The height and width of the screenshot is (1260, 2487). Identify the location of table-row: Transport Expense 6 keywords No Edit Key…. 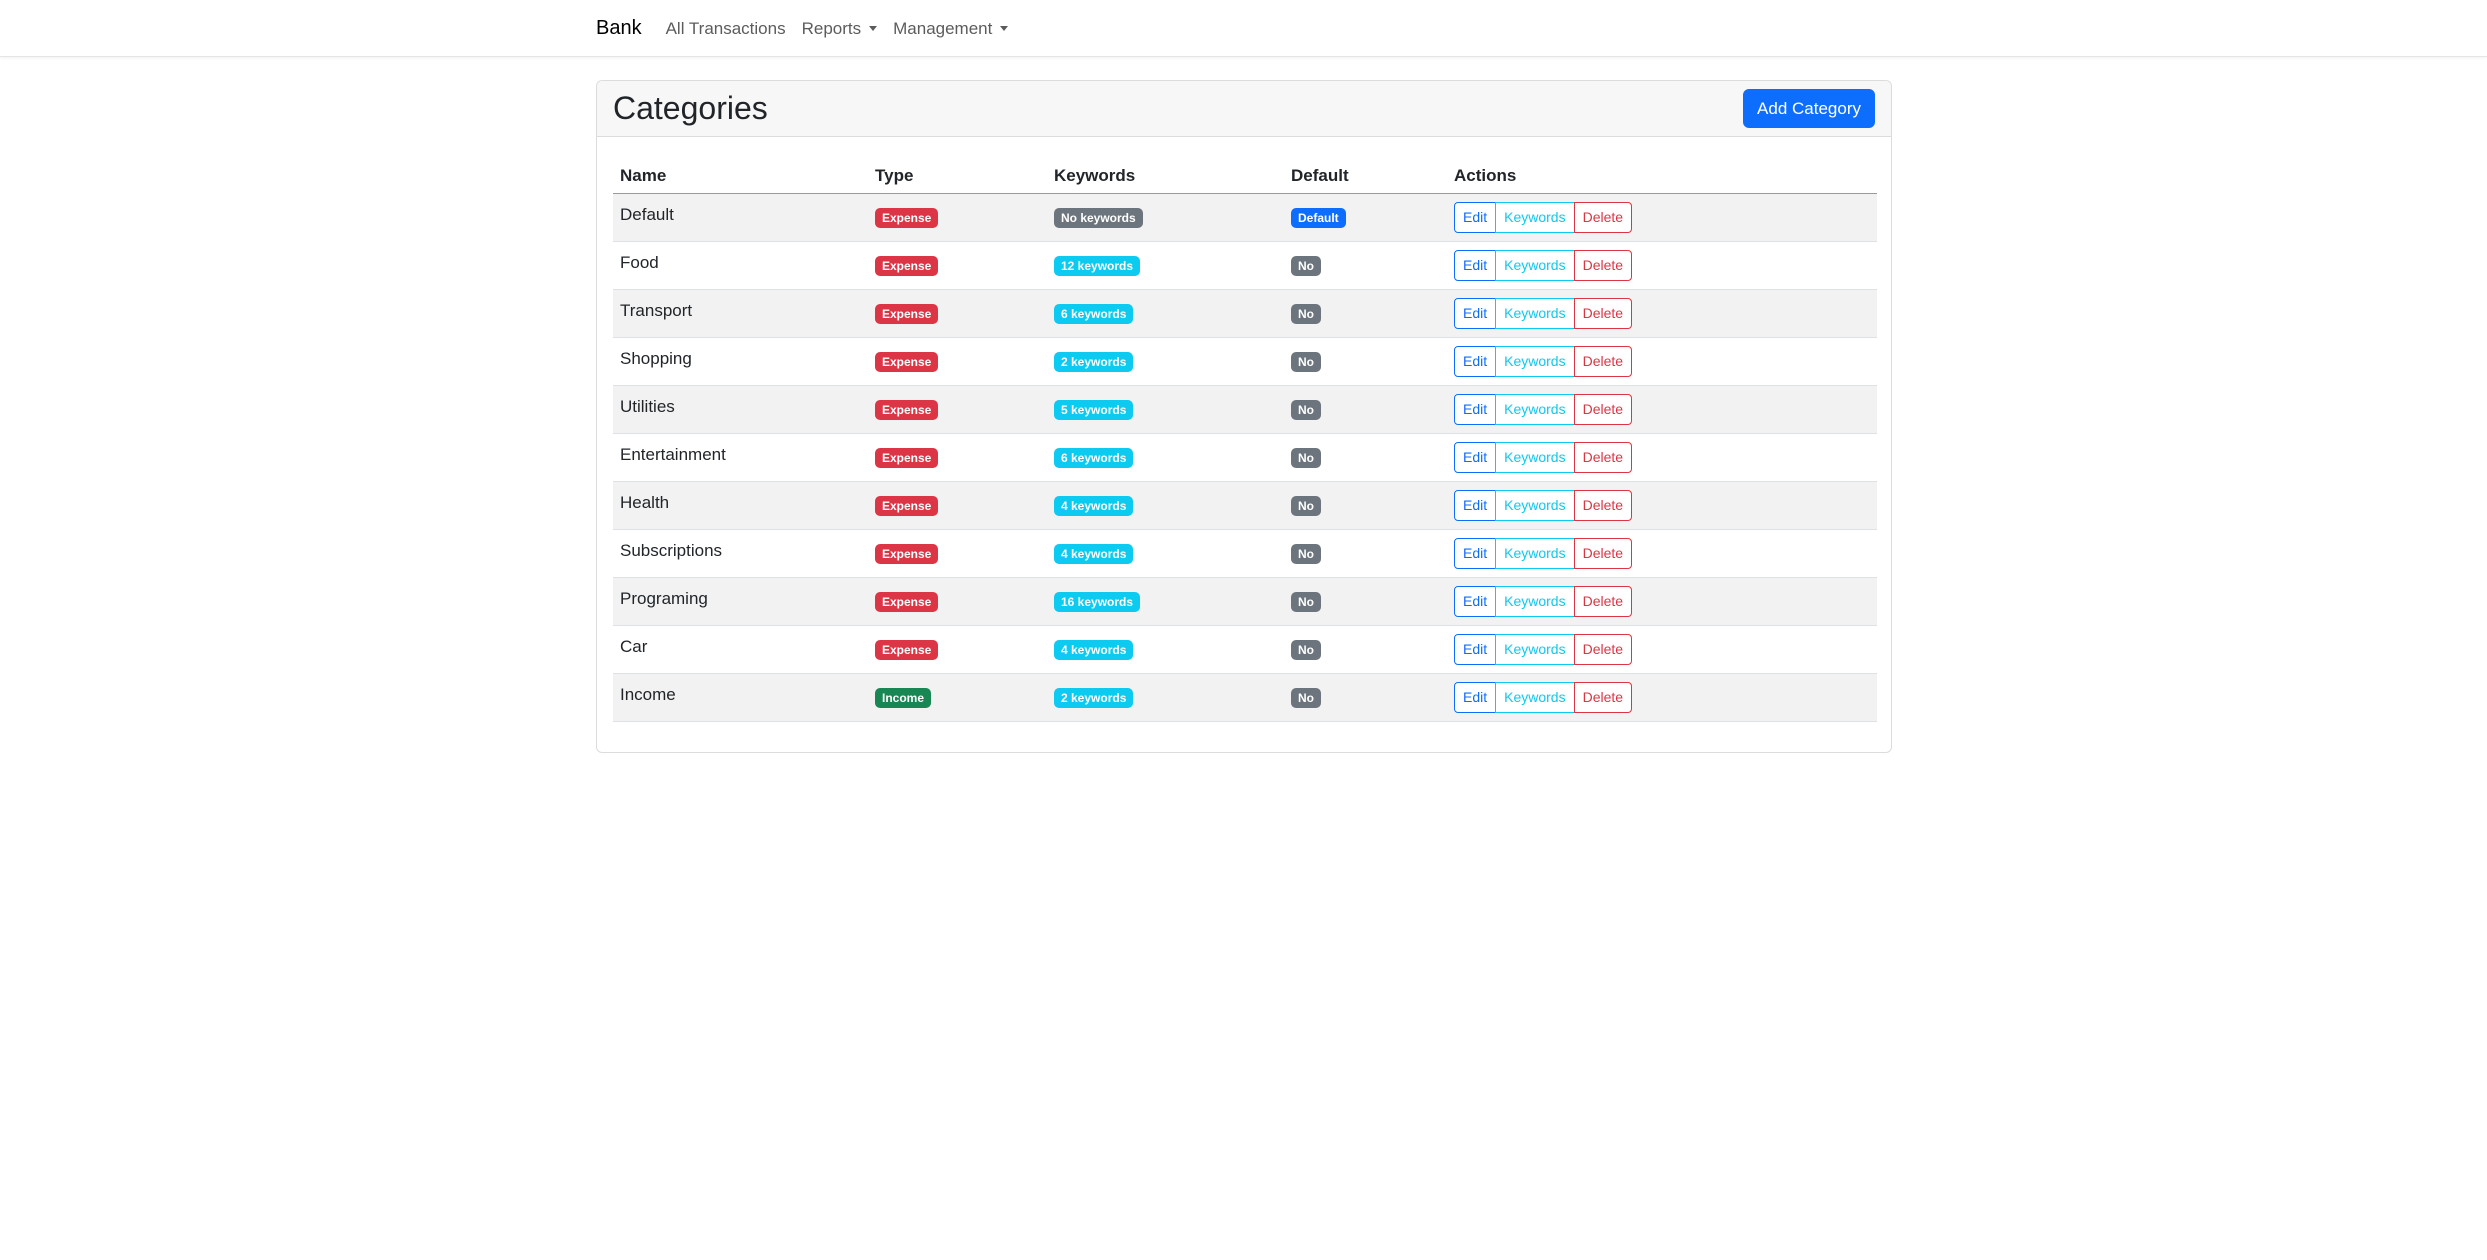
(1245, 313).